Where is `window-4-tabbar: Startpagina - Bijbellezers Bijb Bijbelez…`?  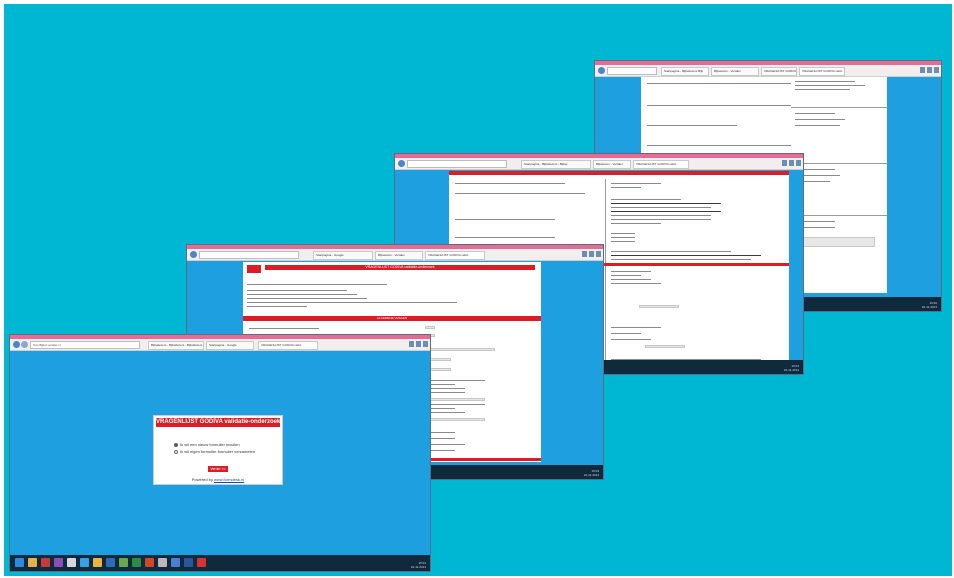
window-4-tabbar: Startpagina - Bijbellezers Bijb Bijbelez… is located at coordinates (768, 71).